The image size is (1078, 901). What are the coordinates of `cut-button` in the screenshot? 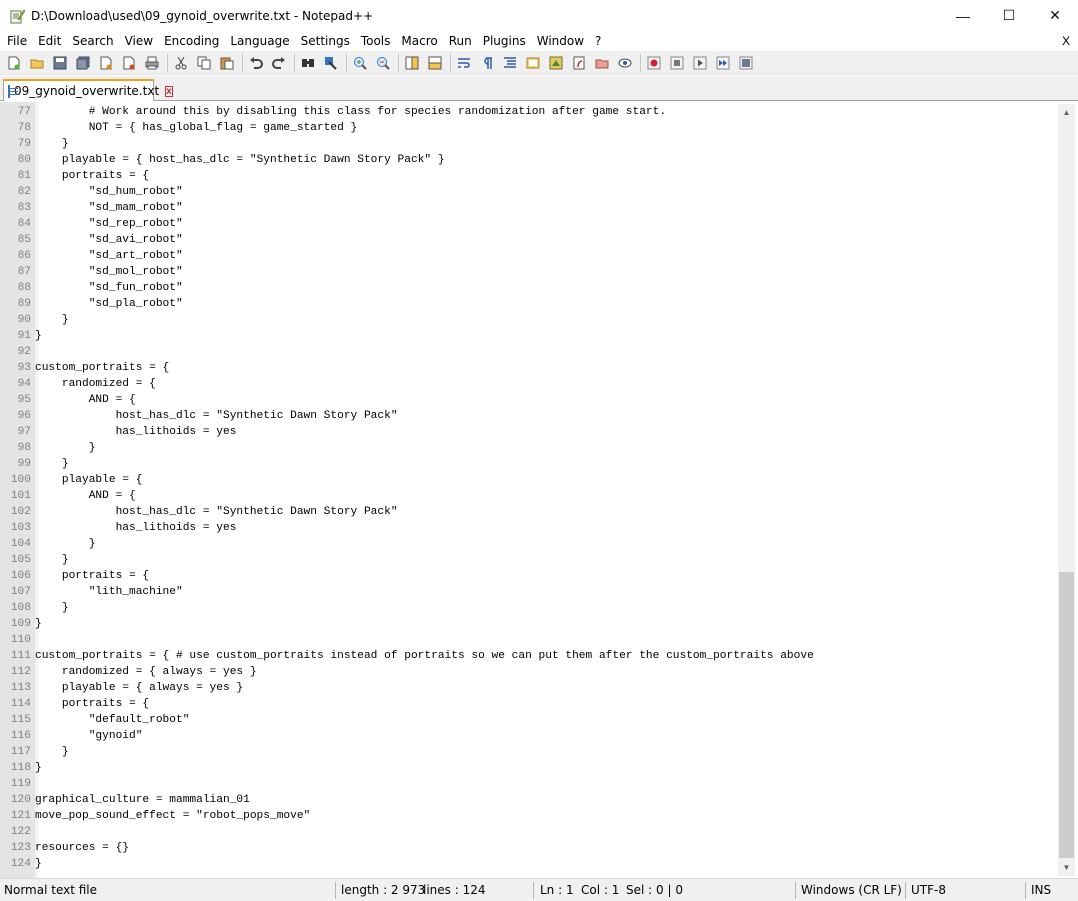 It's located at (181, 63).